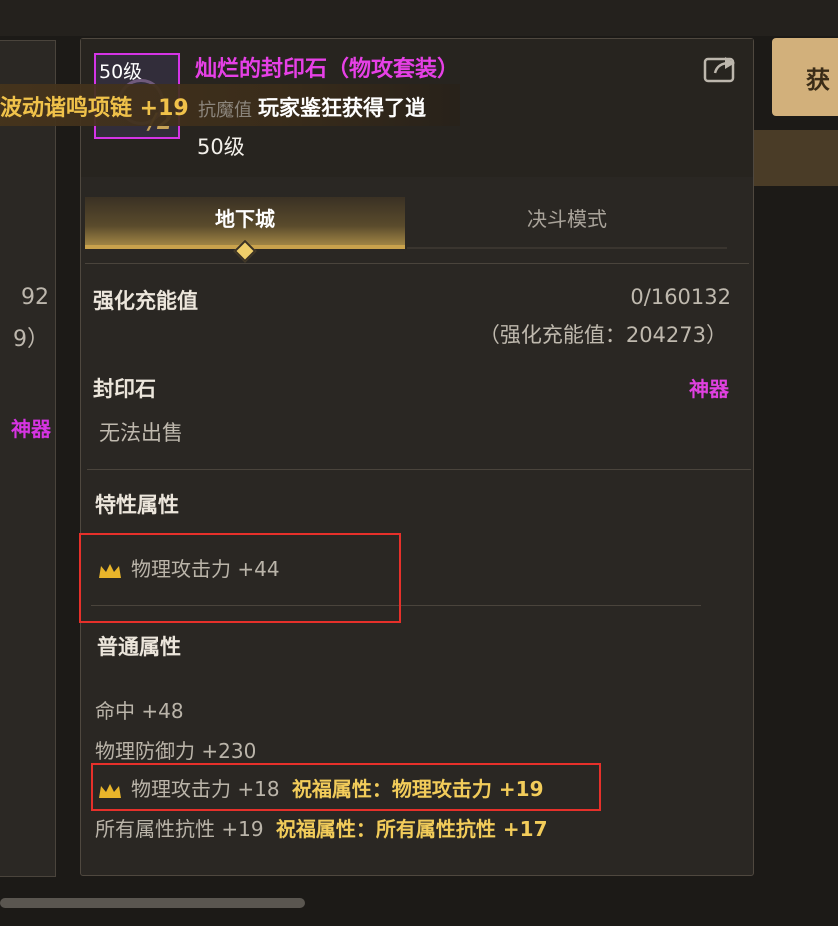 This screenshot has height=926, width=838. What do you see at coordinates (709, 389) in the screenshot?
I see `rarity-tag: 神器` at bounding box center [709, 389].